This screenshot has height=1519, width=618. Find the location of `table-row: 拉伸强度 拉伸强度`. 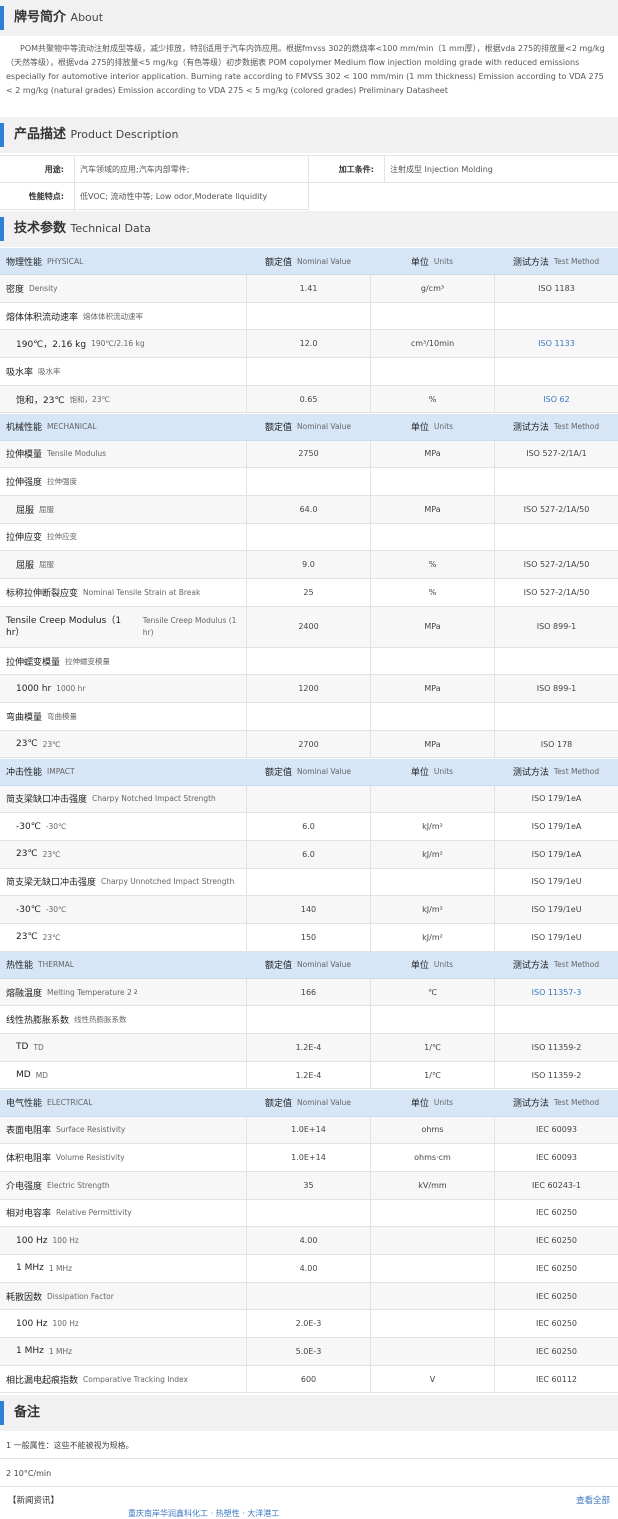

table-row: 拉伸强度 拉伸强度 is located at coordinates (309, 482).